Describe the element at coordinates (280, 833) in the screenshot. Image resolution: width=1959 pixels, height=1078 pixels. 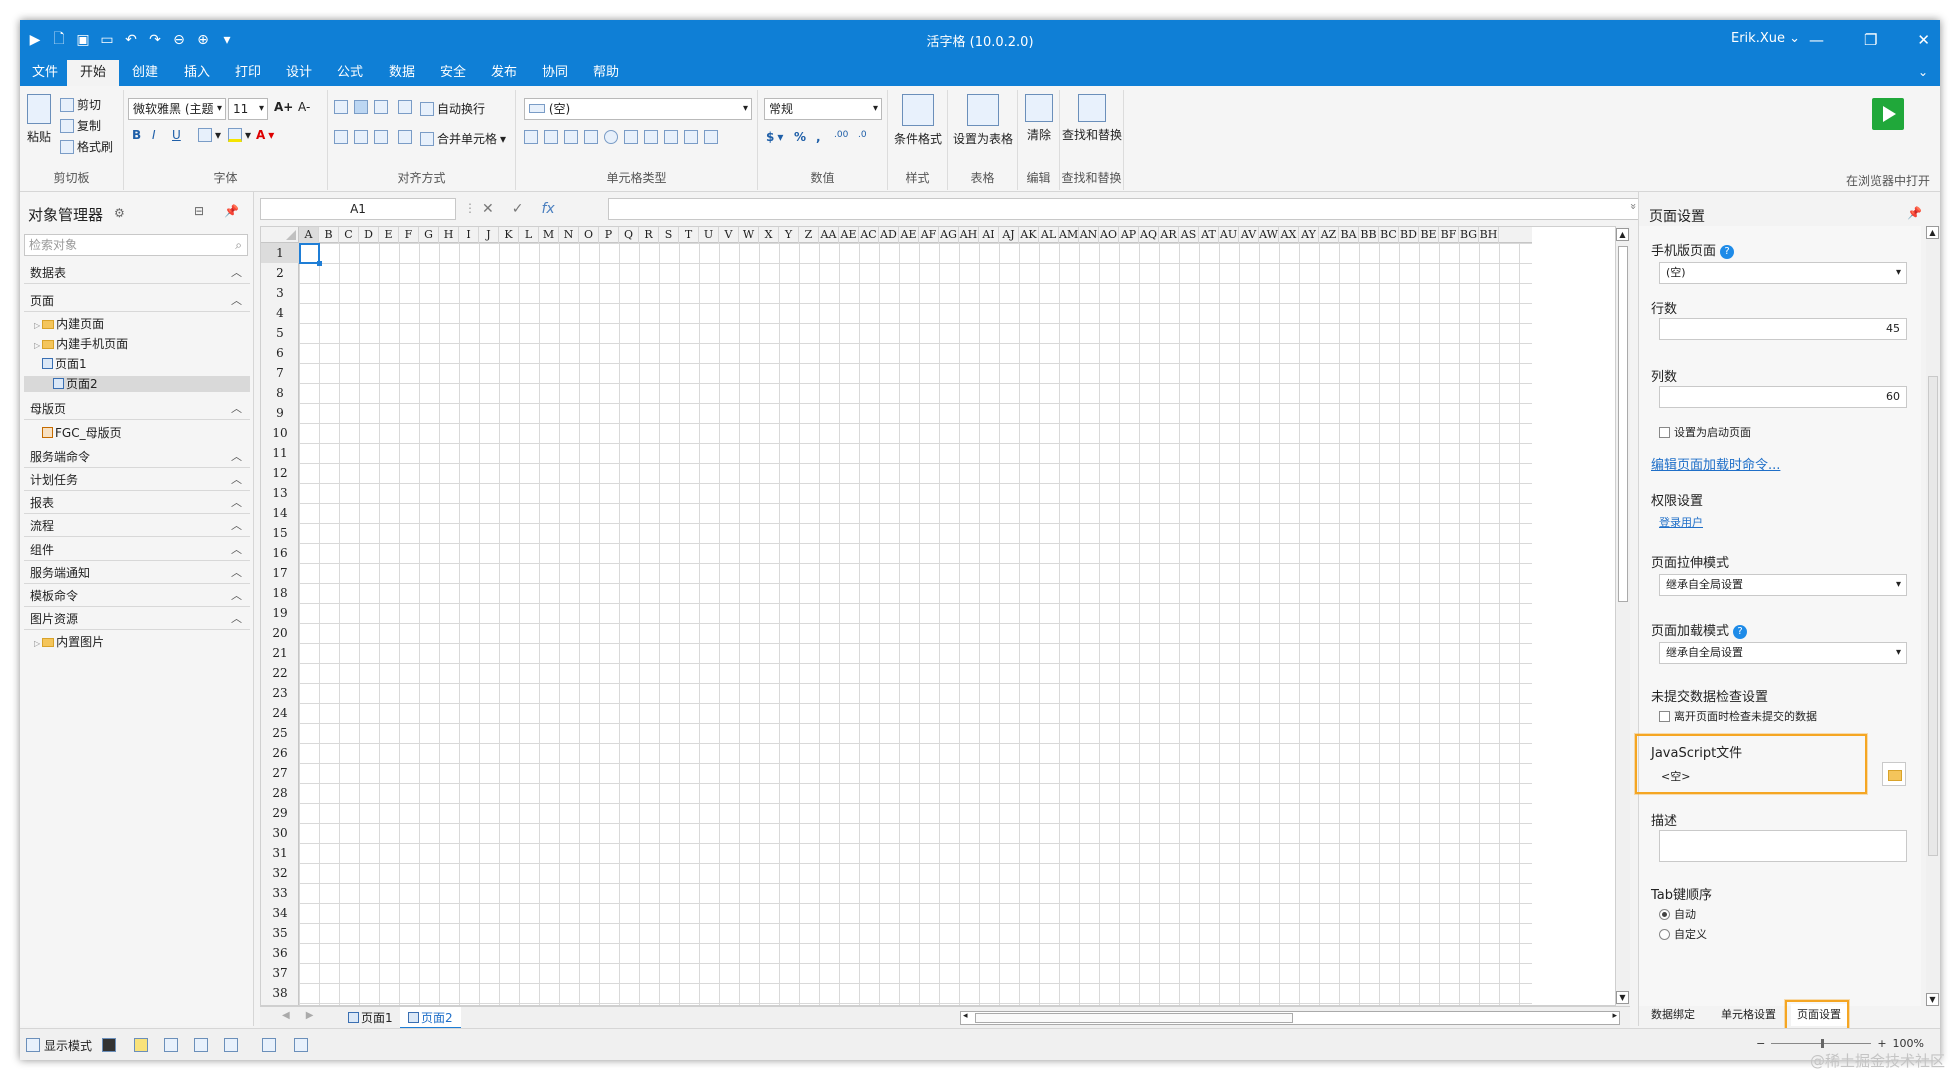
I see `row-header-cell: 30` at that location.